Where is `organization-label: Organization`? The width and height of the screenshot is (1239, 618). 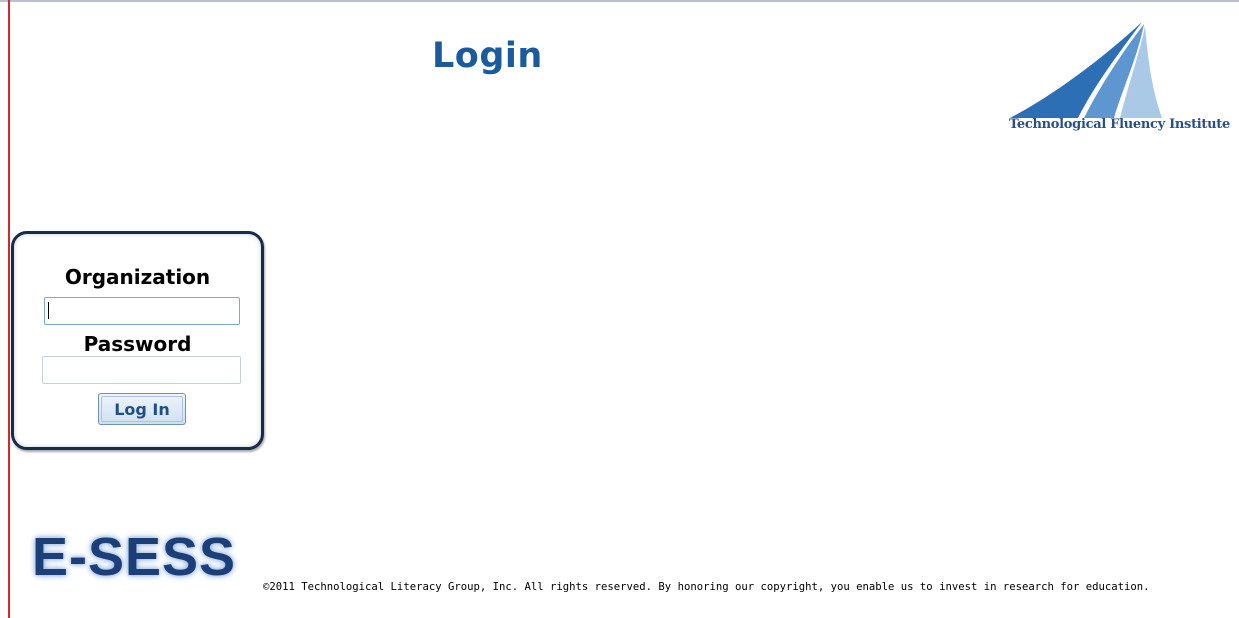 organization-label: Organization is located at coordinates (137, 277).